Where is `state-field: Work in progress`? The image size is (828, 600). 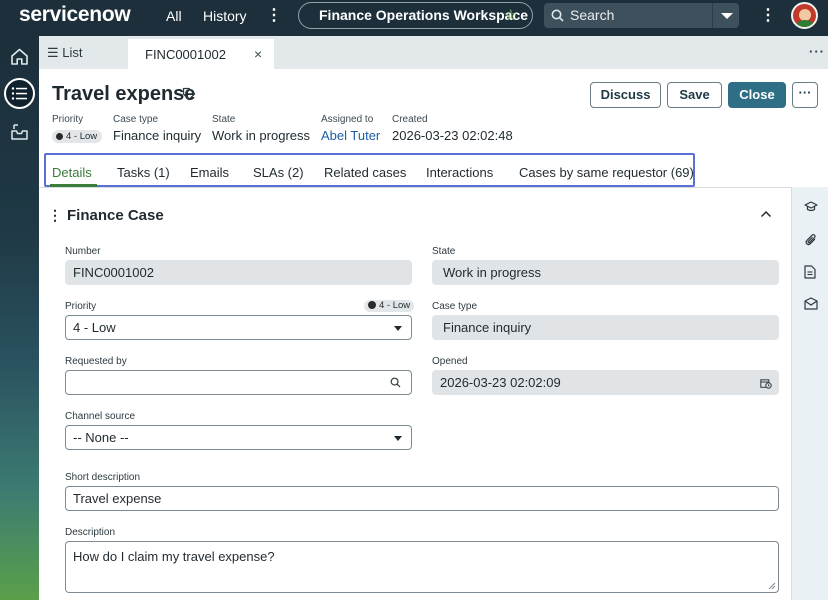 state-field: Work in progress is located at coordinates (605, 272).